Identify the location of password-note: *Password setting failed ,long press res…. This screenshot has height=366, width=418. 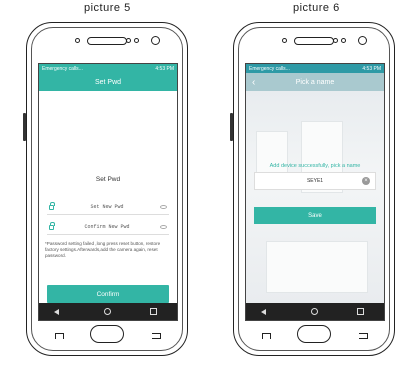
(103, 249).